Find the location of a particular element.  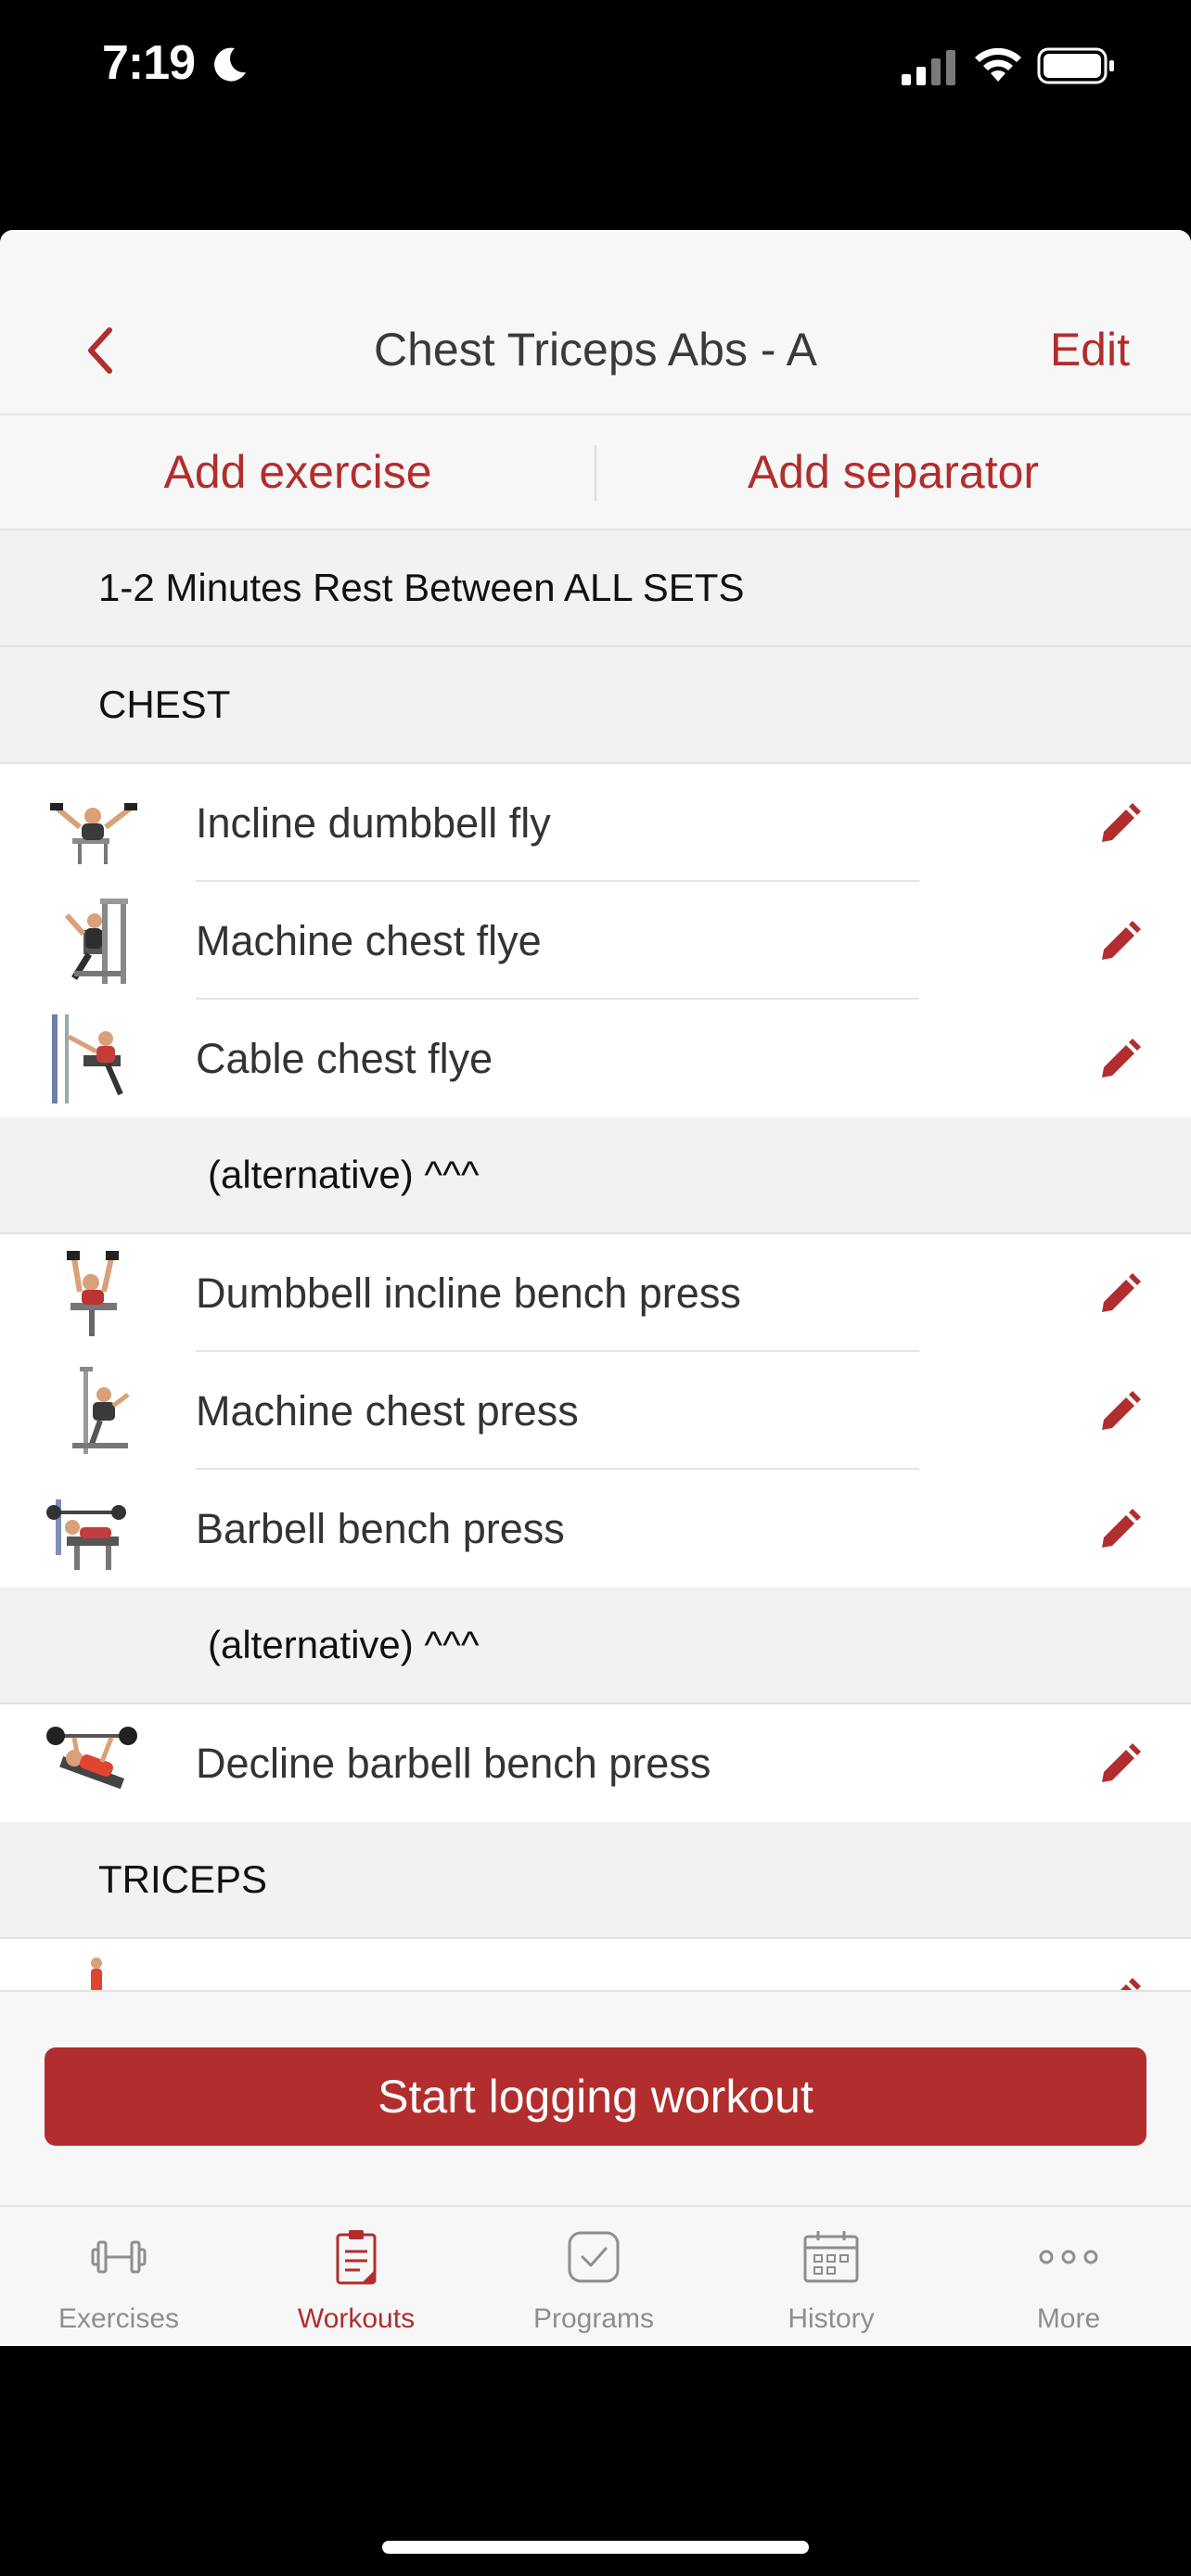

exercise-row: Machine chest press is located at coordinates (595, 1411).